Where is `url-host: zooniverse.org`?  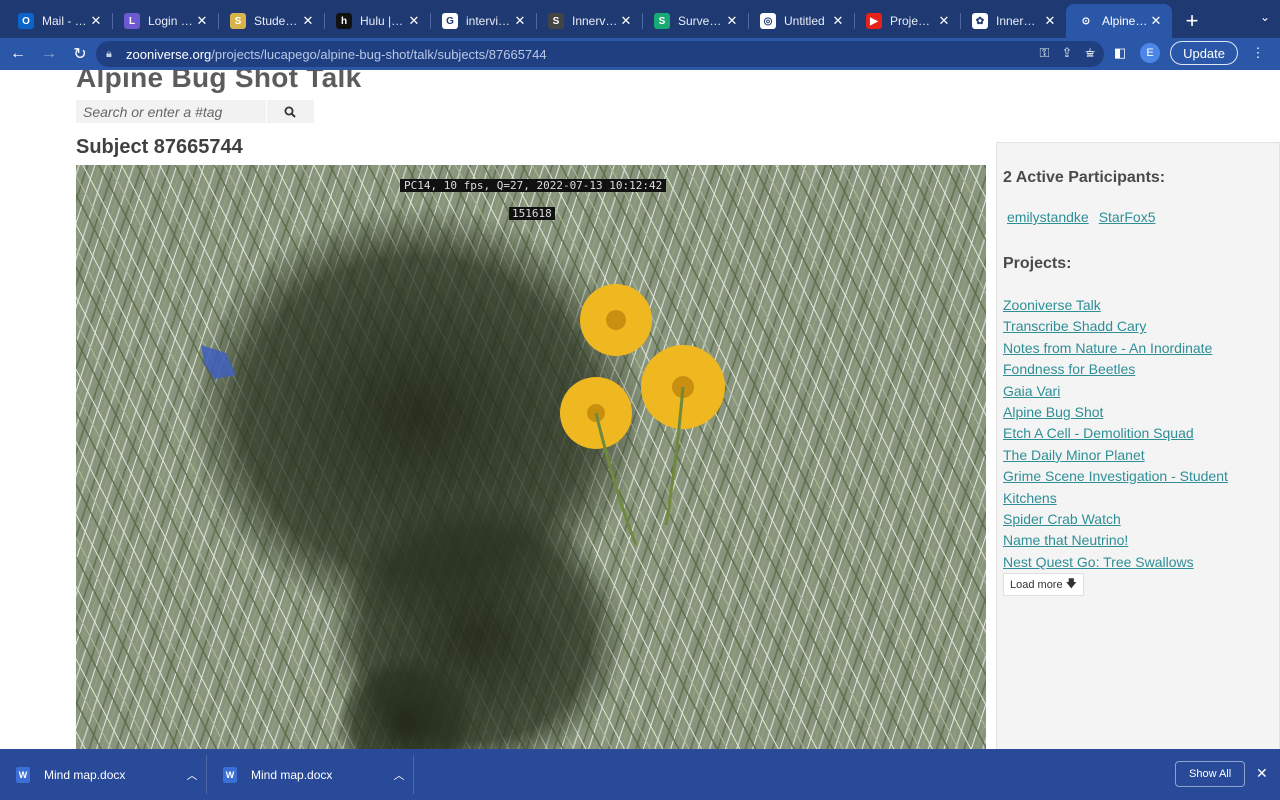 url-host: zooniverse.org is located at coordinates (169, 54).